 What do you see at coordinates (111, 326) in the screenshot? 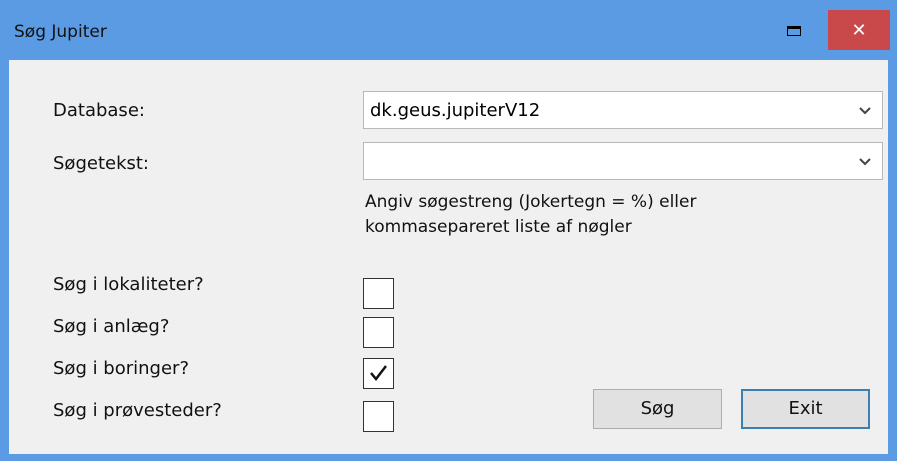
I see `checkbox-label-plants: Søg i anlæg?` at bounding box center [111, 326].